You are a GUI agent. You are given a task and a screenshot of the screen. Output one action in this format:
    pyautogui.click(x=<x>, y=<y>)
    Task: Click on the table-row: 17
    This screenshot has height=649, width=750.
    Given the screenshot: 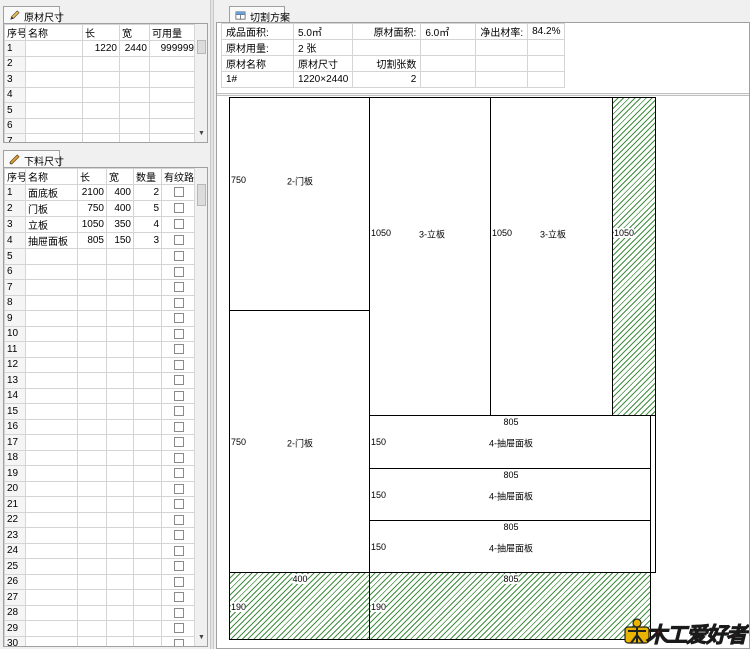 What is the action you would take?
    pyautogui.click(x=100, y=442)
    